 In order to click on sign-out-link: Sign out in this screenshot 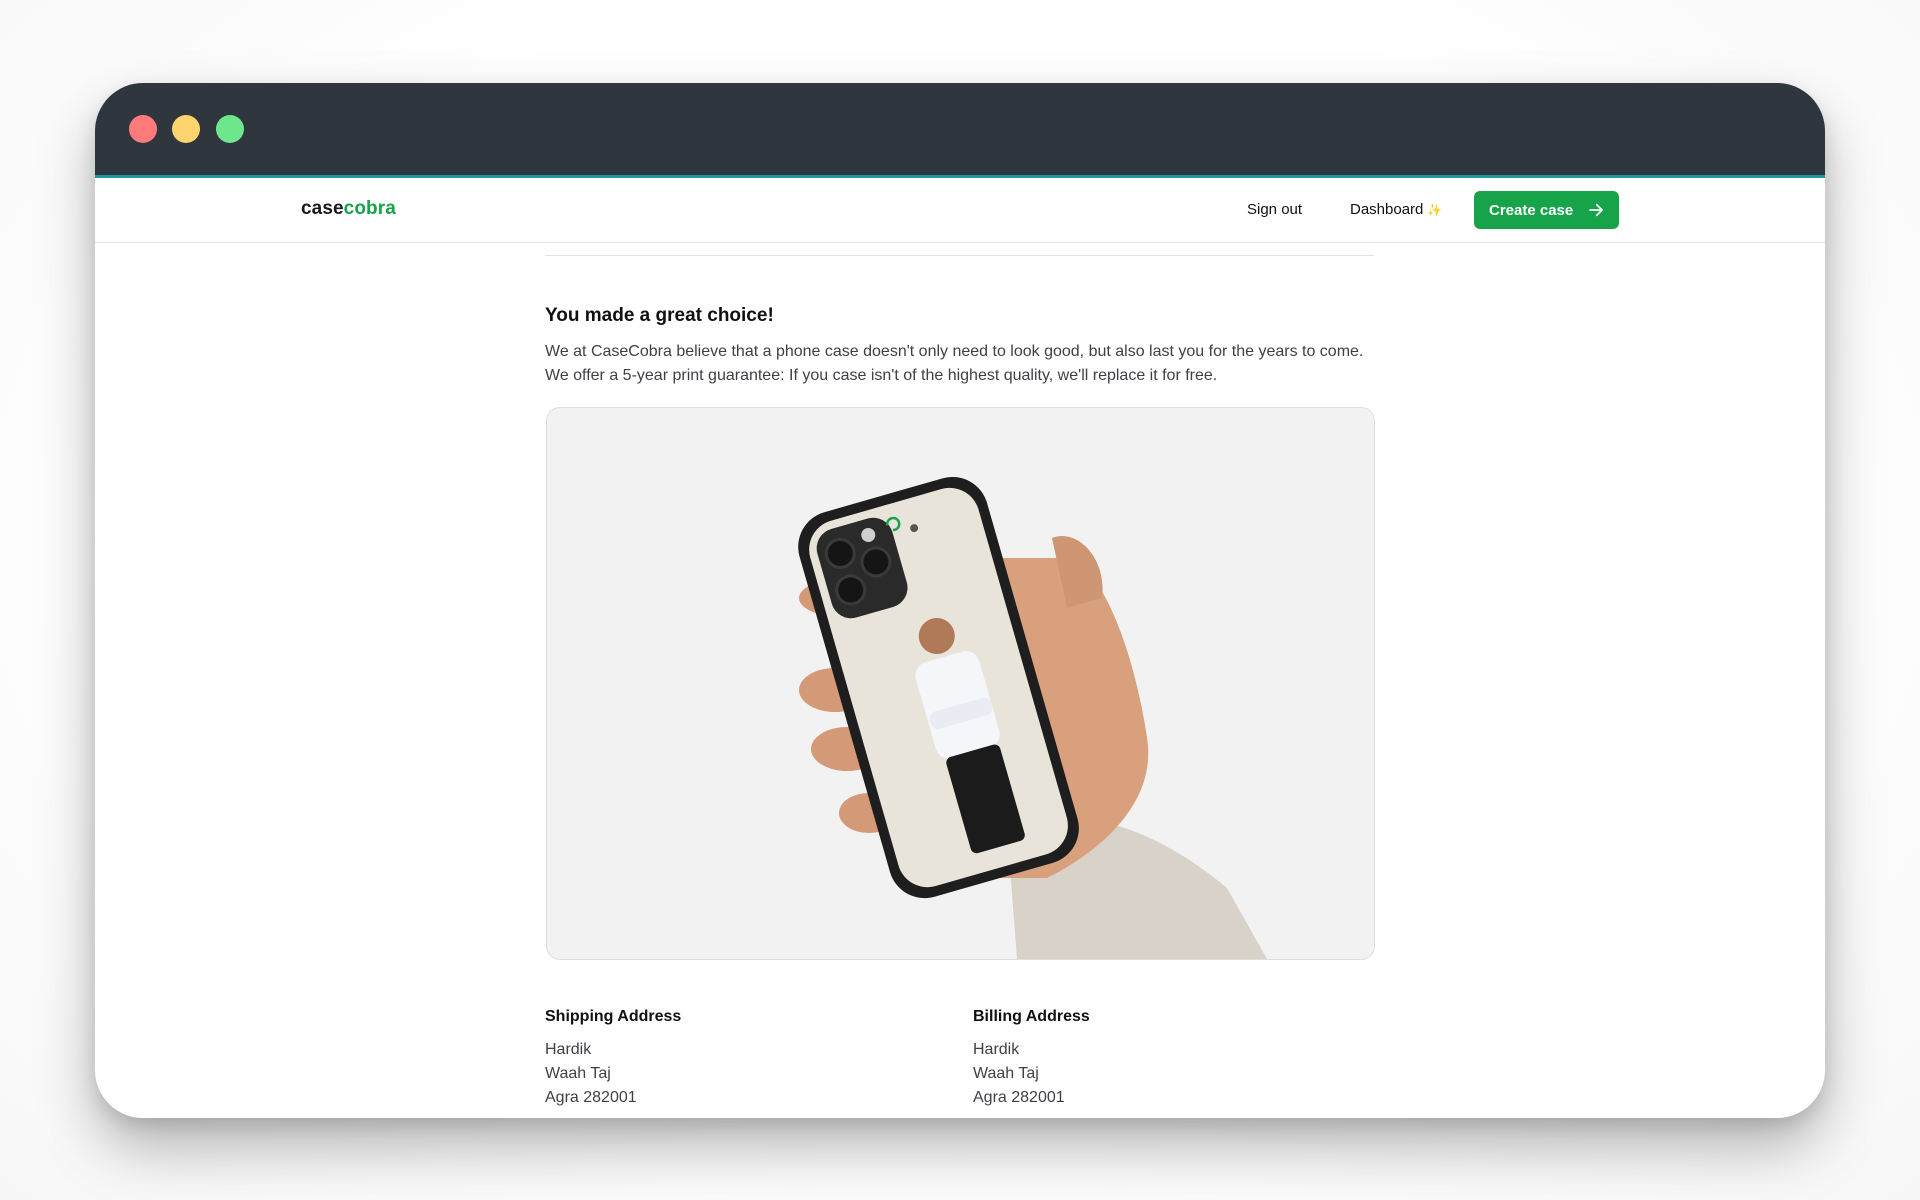, I will do `click(1274, 209)`.